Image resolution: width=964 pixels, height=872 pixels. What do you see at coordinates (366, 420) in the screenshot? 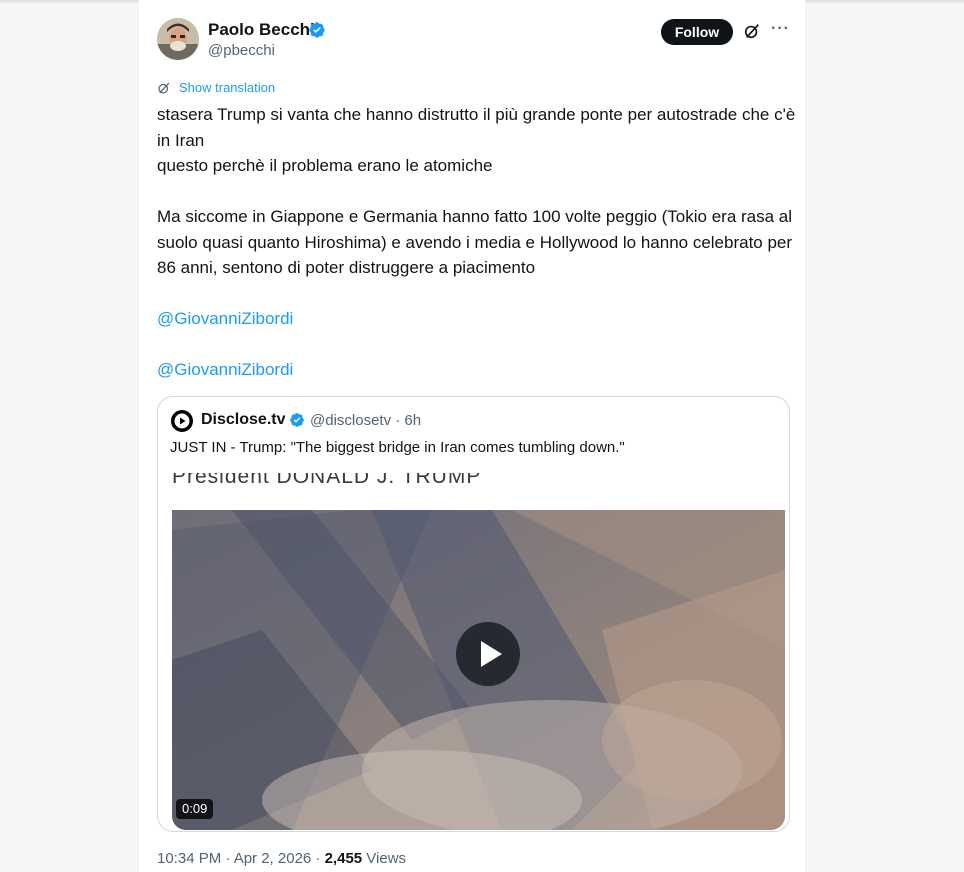
I see `quoted-handle-time: @disclosetv · 6h` at bounding box center [366, 420].